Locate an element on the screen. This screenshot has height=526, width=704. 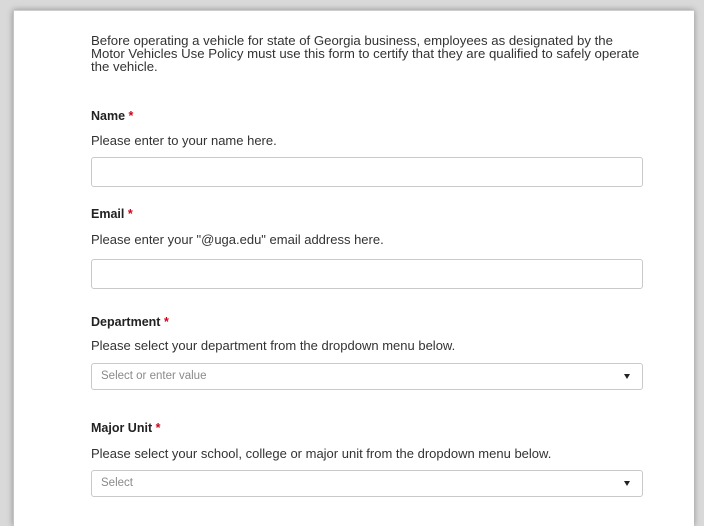
name-label-text: Name is located at coordinates (108, 116).